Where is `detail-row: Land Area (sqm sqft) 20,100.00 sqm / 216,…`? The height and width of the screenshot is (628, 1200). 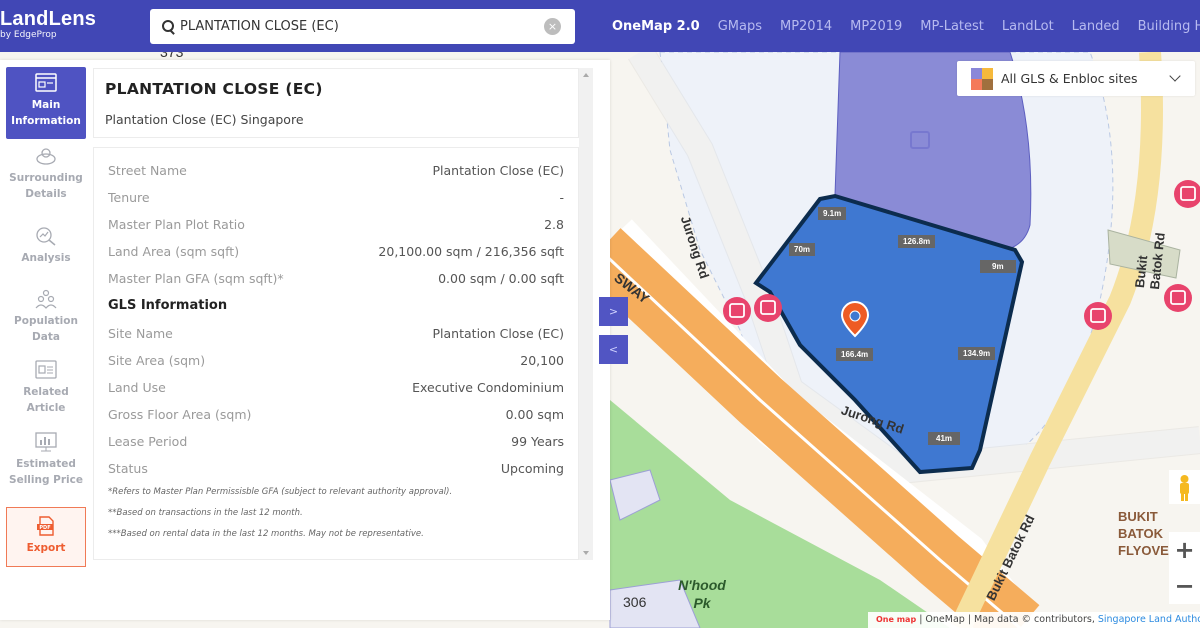
detail-row: Land Area (sqm sqft) 20,100.00 sqm / 216,… is located at coordinates (336, 254).